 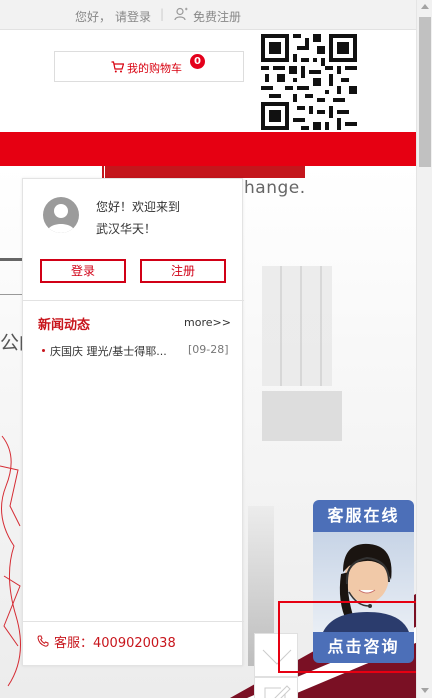 I want to click on banner-sketch-illustration, so click(x=10, y=561).